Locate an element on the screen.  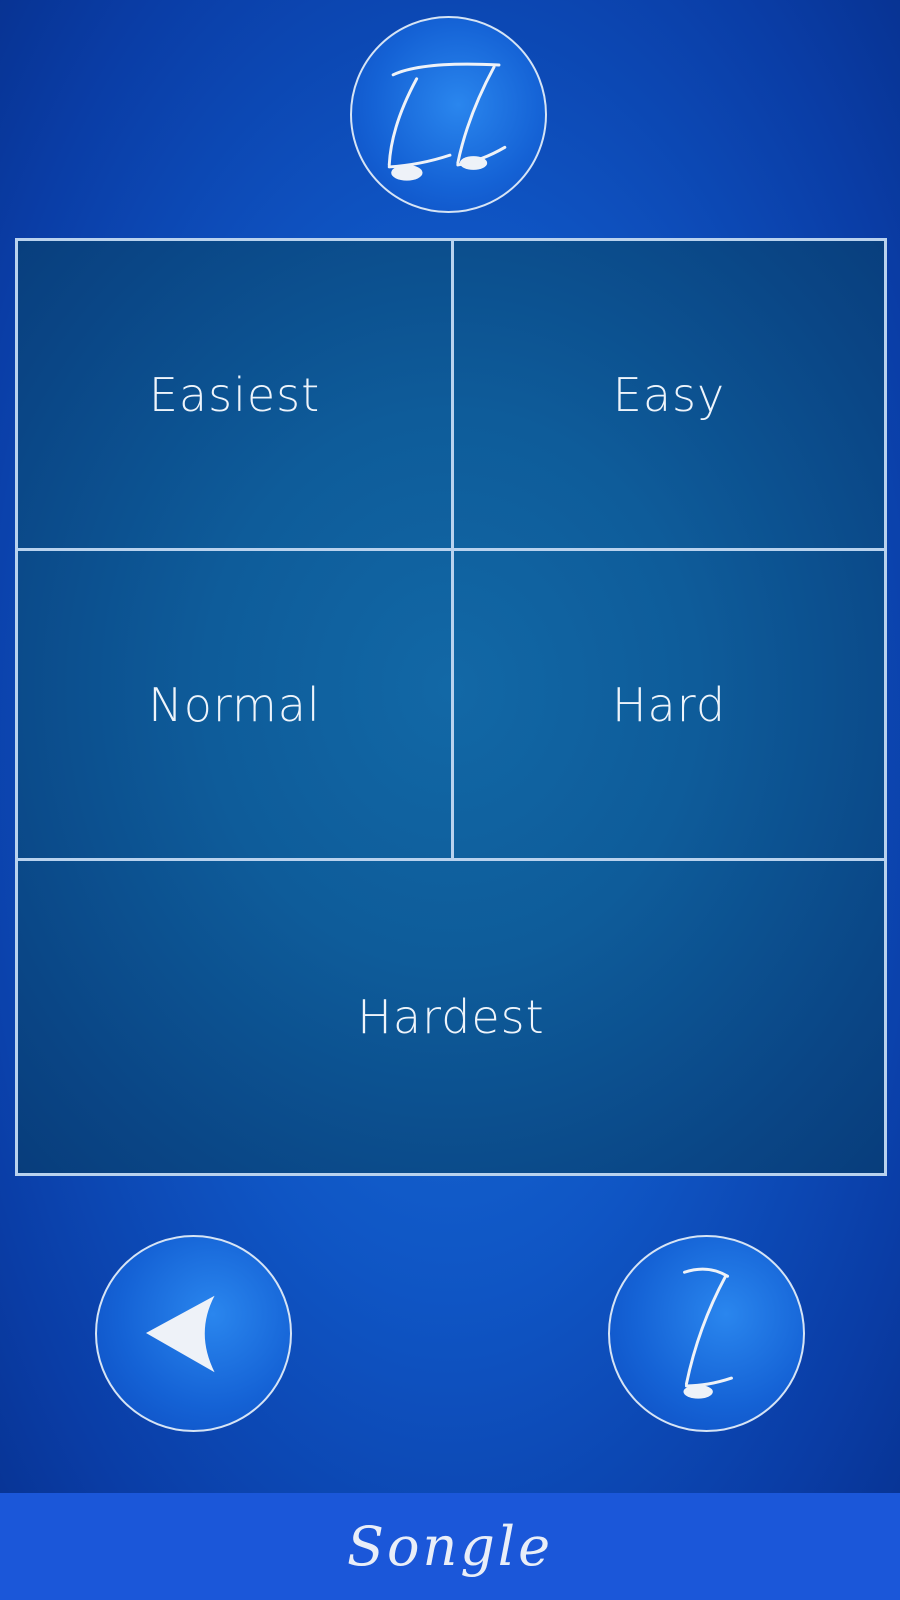
double-music-note-icon is located at coordinates (447, 121).